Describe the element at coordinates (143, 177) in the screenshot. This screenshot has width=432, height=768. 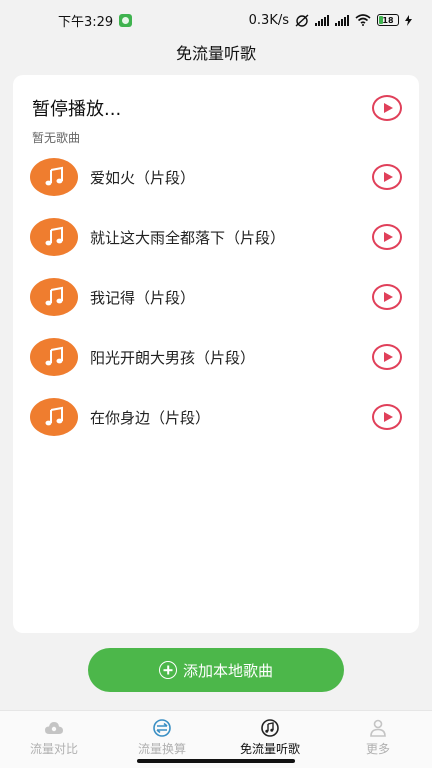
I see `song-title: 爱如火（片段）` at that location.